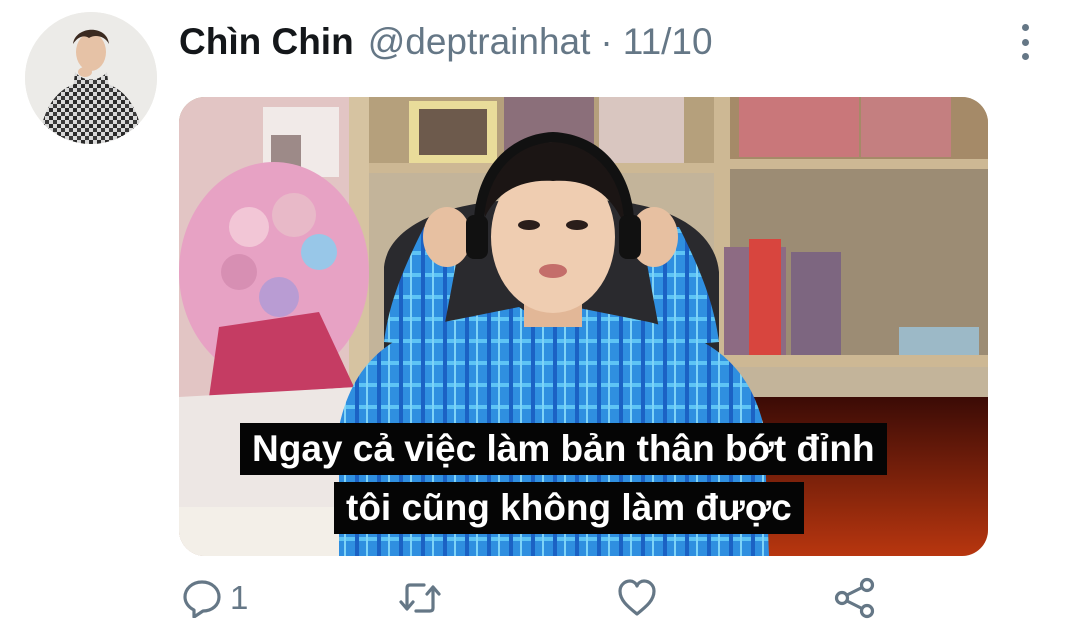 This screenshot has height=634, width=1080. I want to click on reply-icon, so click(202, 599).